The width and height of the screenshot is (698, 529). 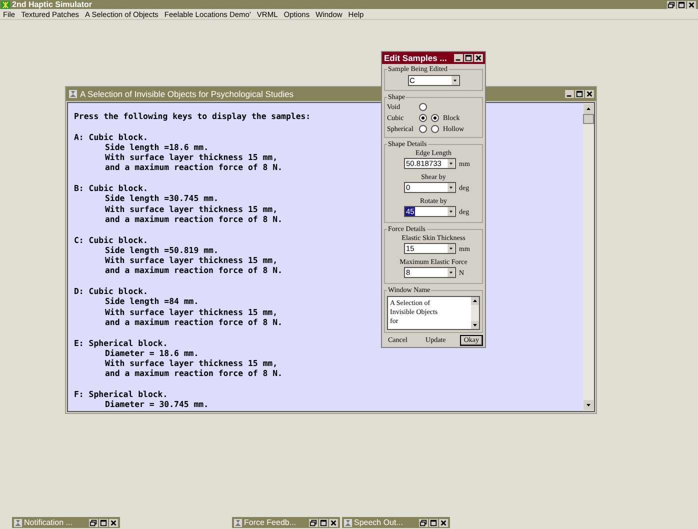 I want to click on scroll-thumb, so click(x=588, y=119).